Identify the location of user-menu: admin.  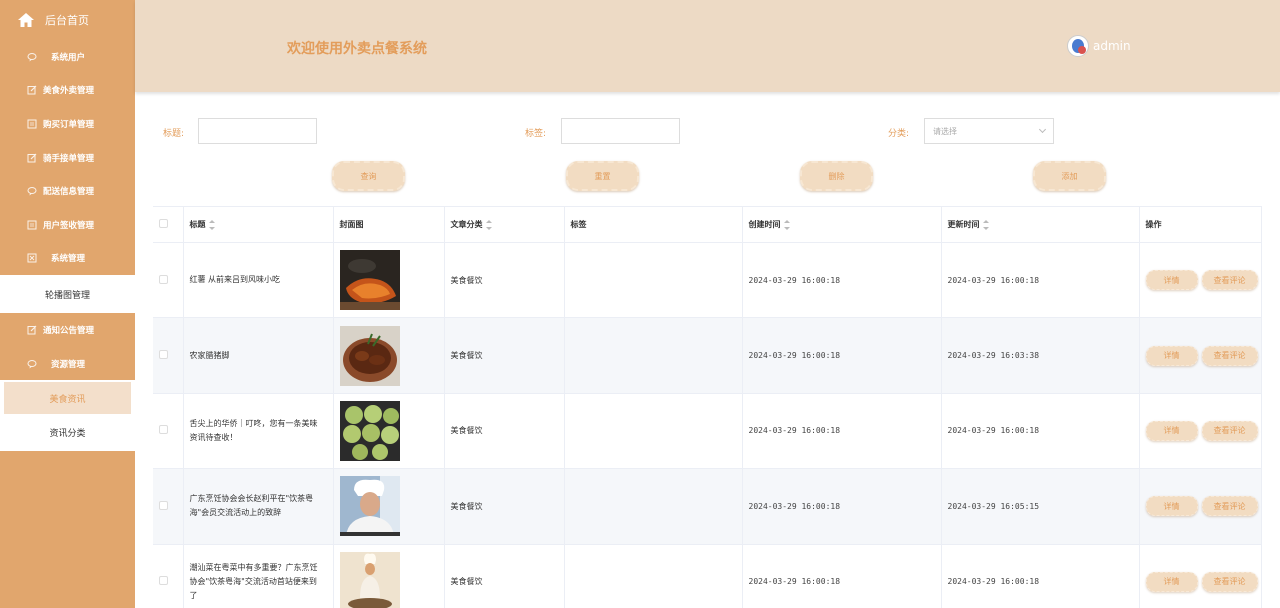
(1099, 46).